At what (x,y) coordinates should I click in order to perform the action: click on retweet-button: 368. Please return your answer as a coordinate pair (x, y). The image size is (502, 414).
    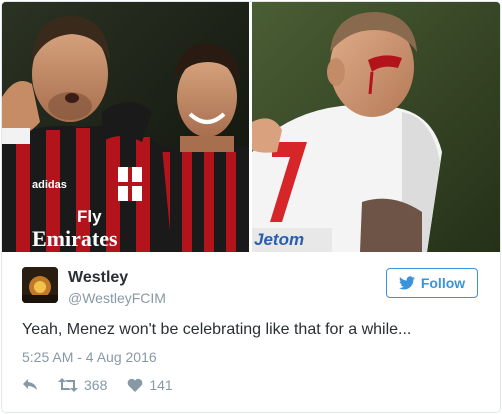
    Looking at the image, I should click on (82, 385).